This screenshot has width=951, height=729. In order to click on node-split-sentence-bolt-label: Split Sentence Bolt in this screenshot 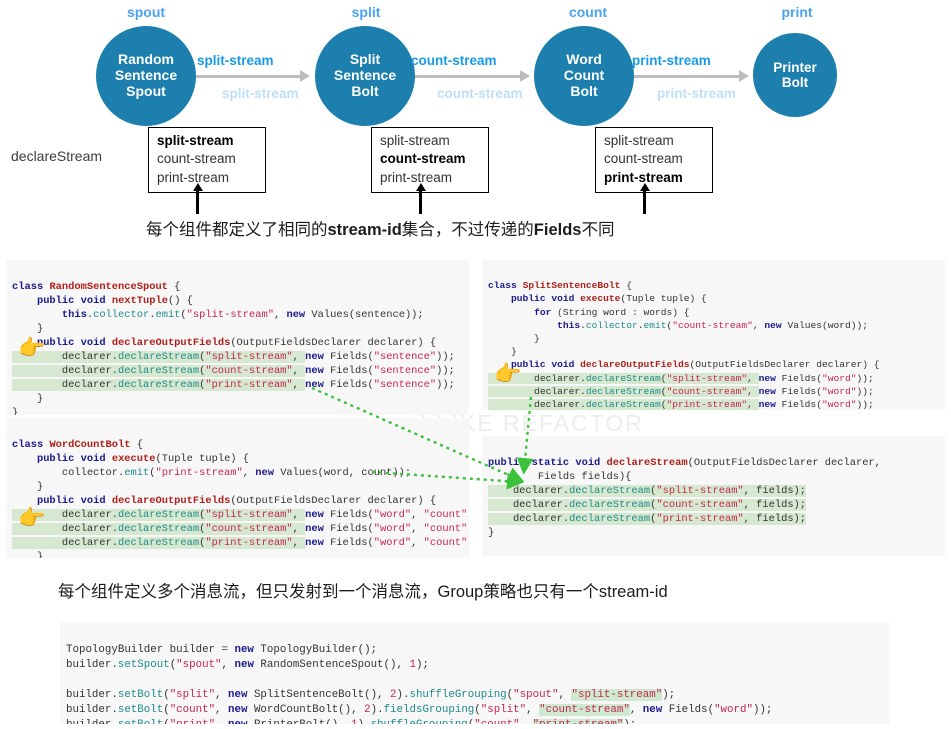, I will do `click(365, 75)`.